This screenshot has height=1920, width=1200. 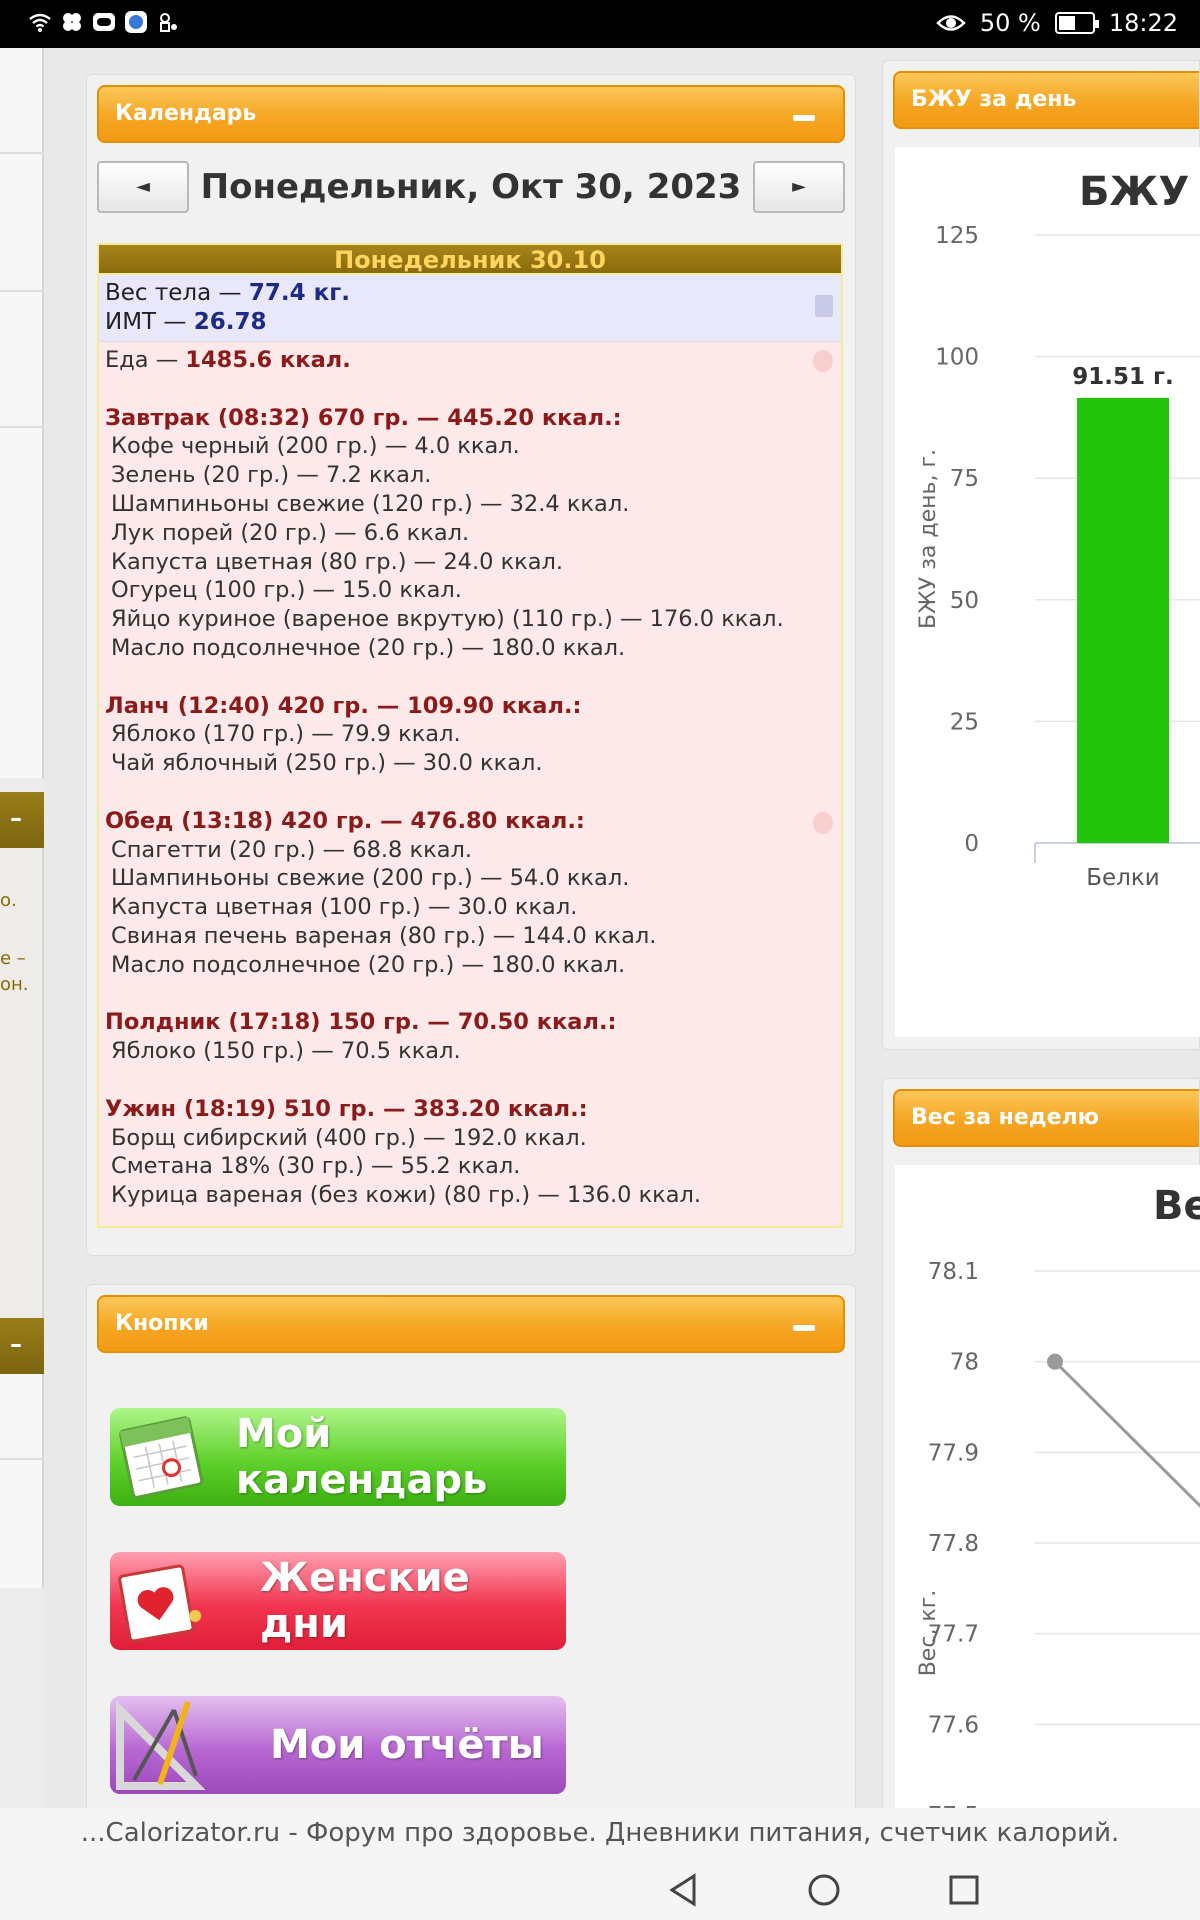 I want to click on weight-chart-card: Ве 78.17877.977.877.777.677.5Вес, кг., so click(x=1047, y=1497).